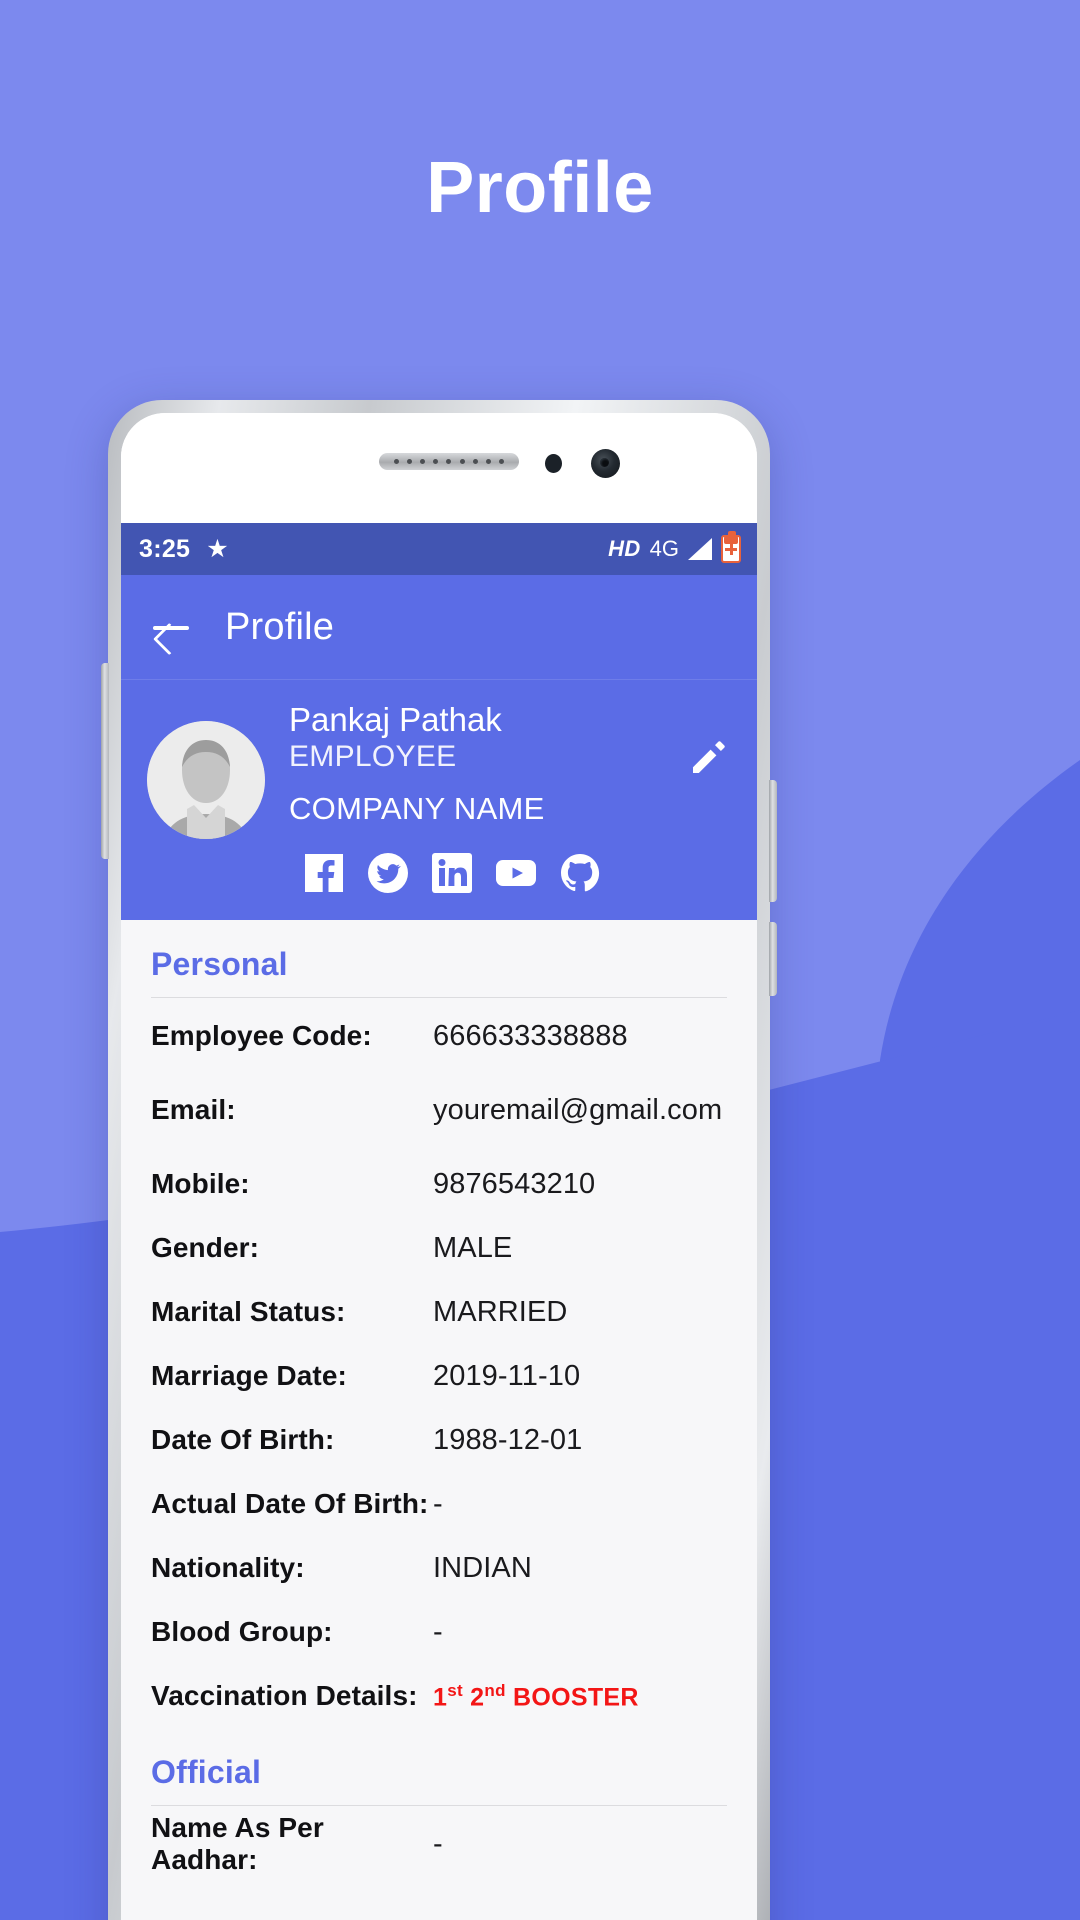 Image resolution: width=1080 pixels, height=1920 pixels. Describe the element at coordinates (171, 627) in the screenshot. I see `back-arrow-icon` at that location.